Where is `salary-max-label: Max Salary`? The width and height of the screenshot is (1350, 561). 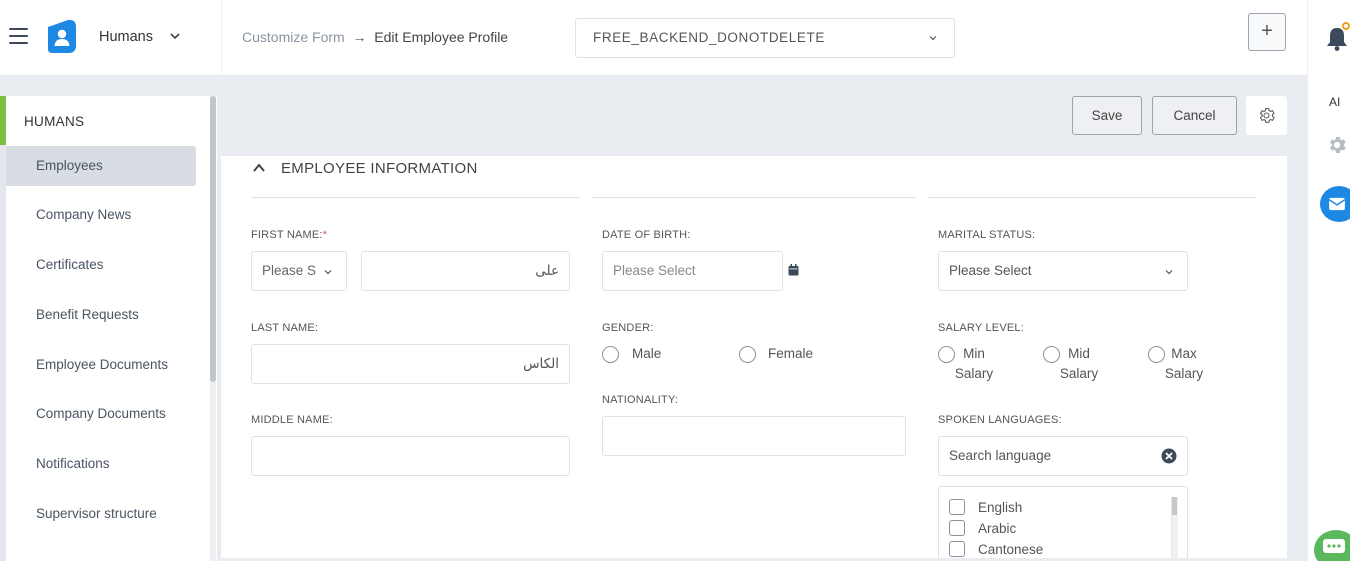
salary-max-label: Max Salary is located at coordinates (1184, 364).